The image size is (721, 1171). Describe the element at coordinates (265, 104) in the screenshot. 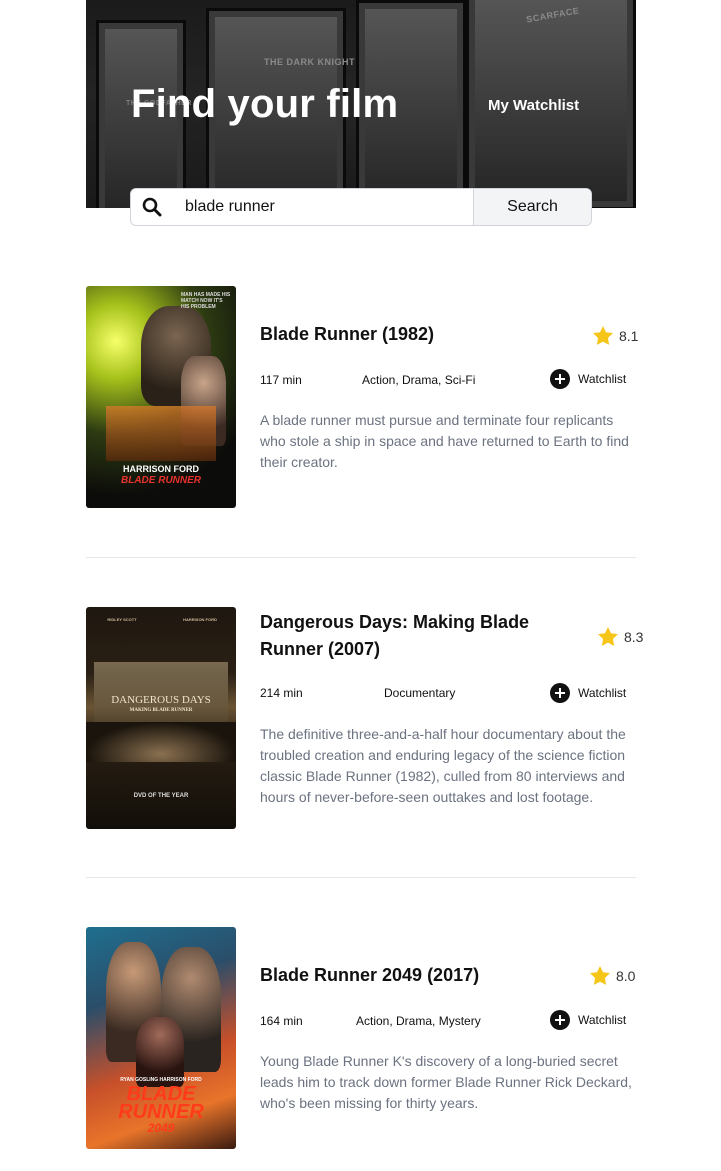

I see `page-title: Find your film` at that location.